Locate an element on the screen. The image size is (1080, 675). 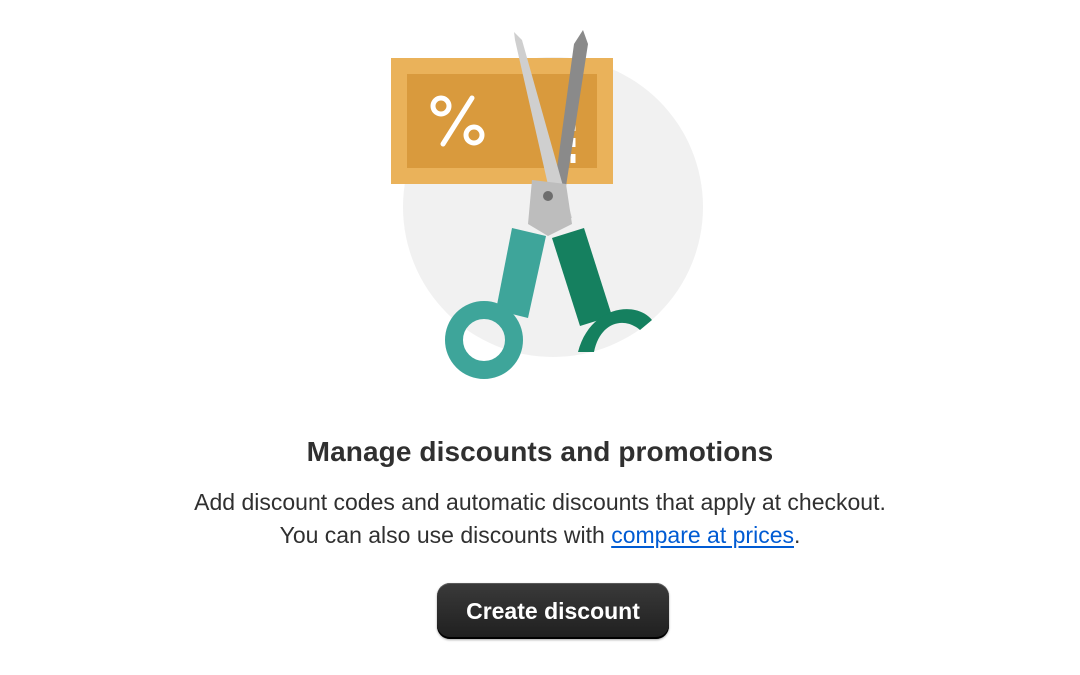
coupon-scissors-icon is located at coordinates (547, 204).